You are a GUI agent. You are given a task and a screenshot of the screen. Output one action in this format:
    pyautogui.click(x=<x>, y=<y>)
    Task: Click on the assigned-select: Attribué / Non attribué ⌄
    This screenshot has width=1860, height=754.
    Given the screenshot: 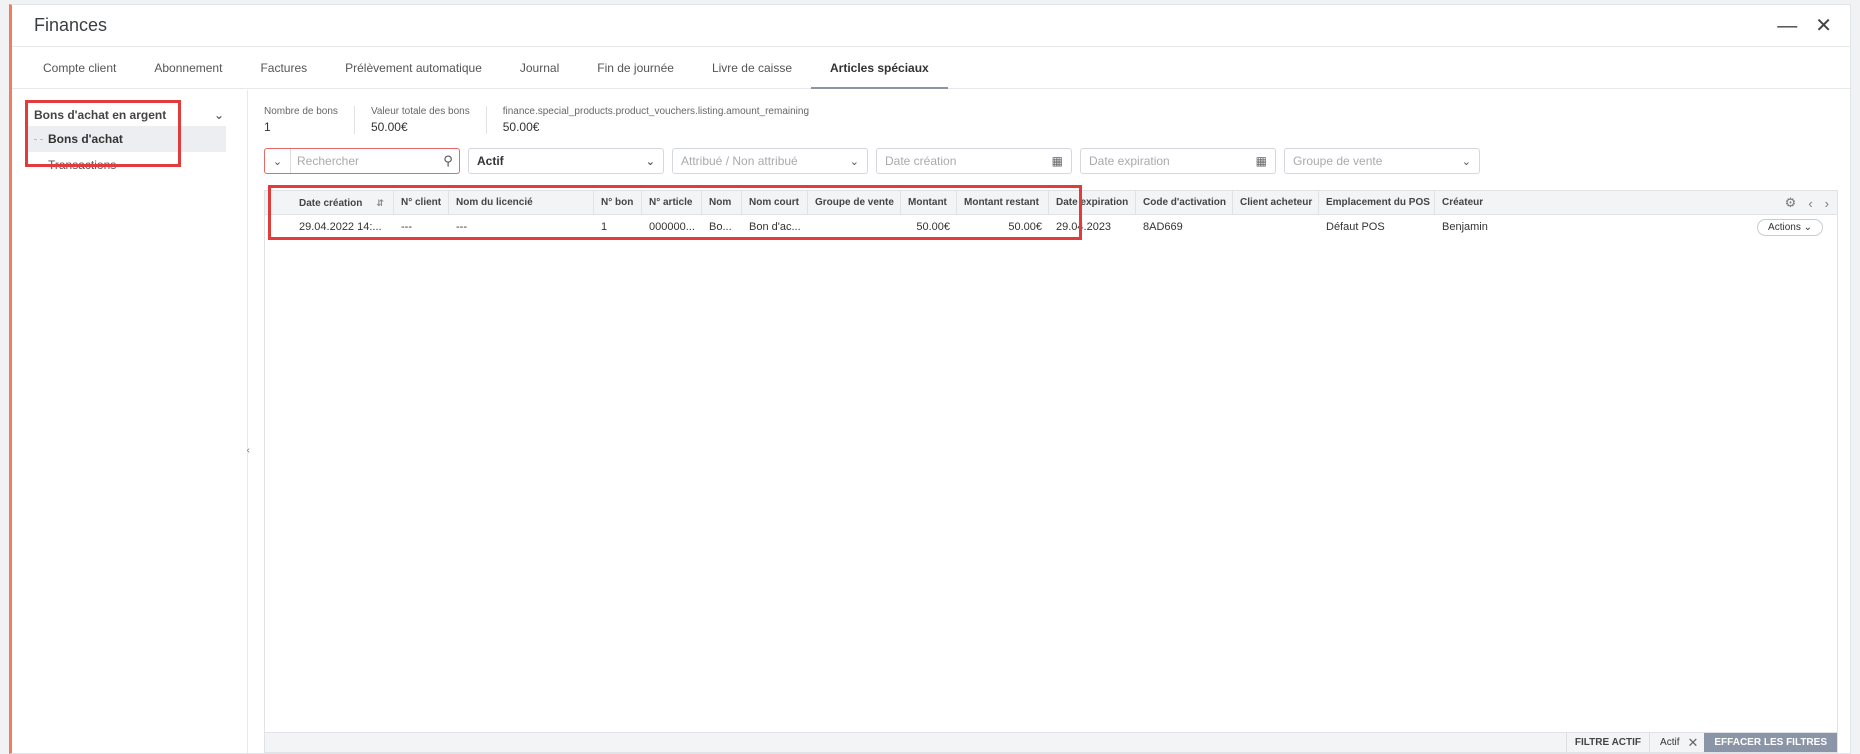 What is the action you would take?
    pyautogui.click(x=770, y=161)
    